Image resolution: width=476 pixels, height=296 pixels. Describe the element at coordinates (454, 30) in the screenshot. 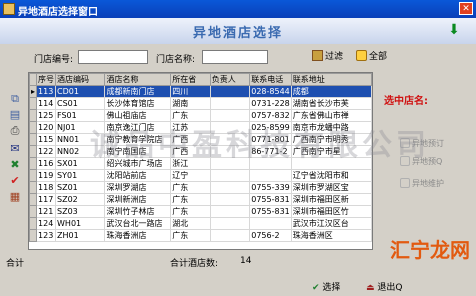

I see `arrow-down-icon: ⬇` at that location.